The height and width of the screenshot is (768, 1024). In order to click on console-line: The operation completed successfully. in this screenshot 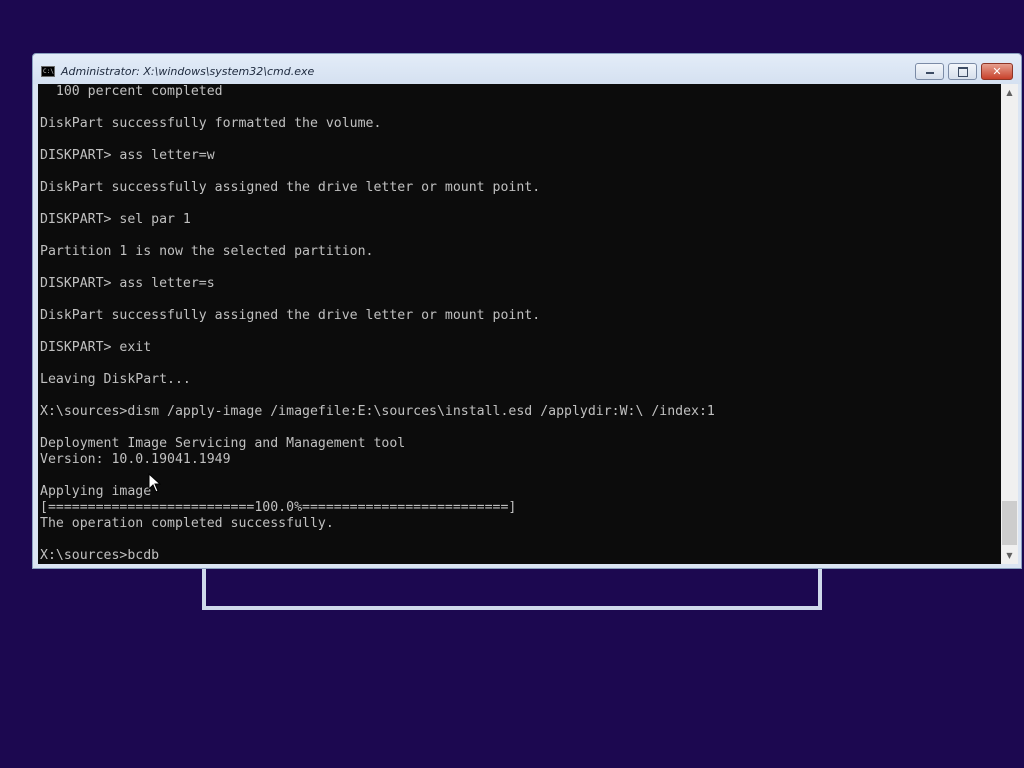, I will do `click(187, 523)`.